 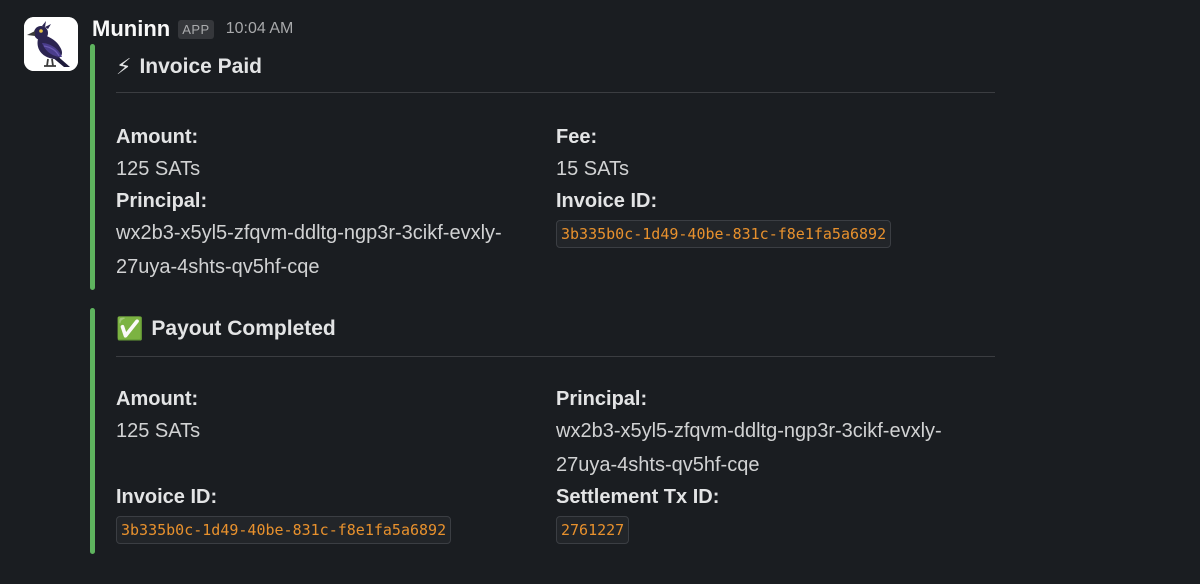 I want to click on raven-icon, so click(x=51, y=44).